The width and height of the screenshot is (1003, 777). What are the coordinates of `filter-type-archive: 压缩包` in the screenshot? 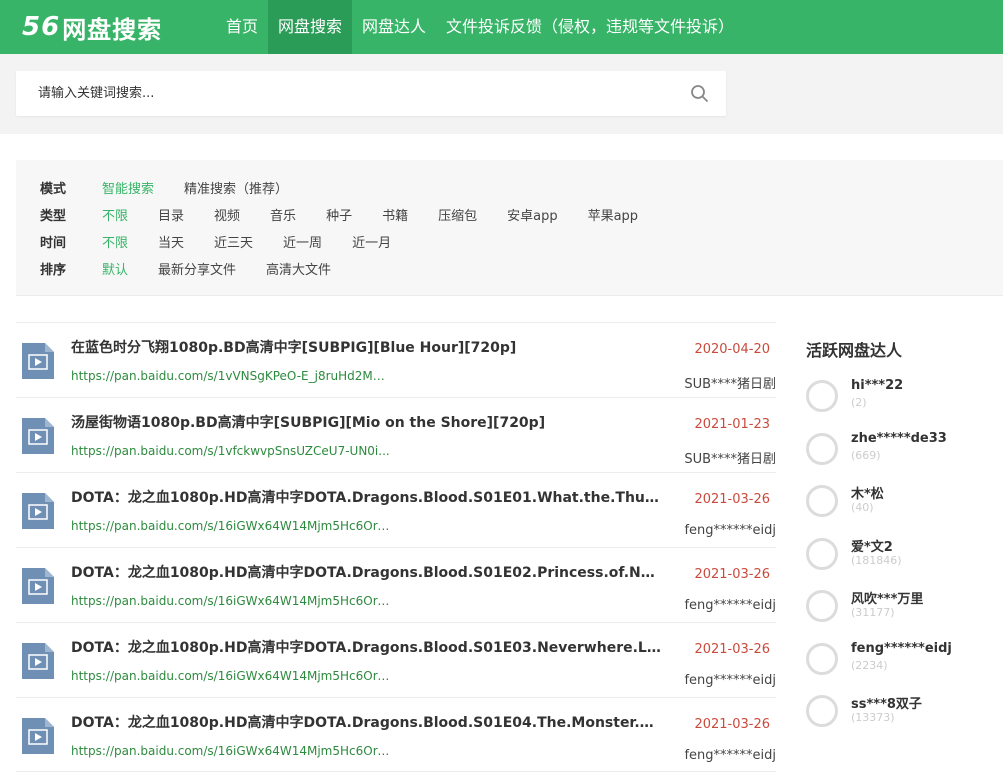 It's located at (457, 214).